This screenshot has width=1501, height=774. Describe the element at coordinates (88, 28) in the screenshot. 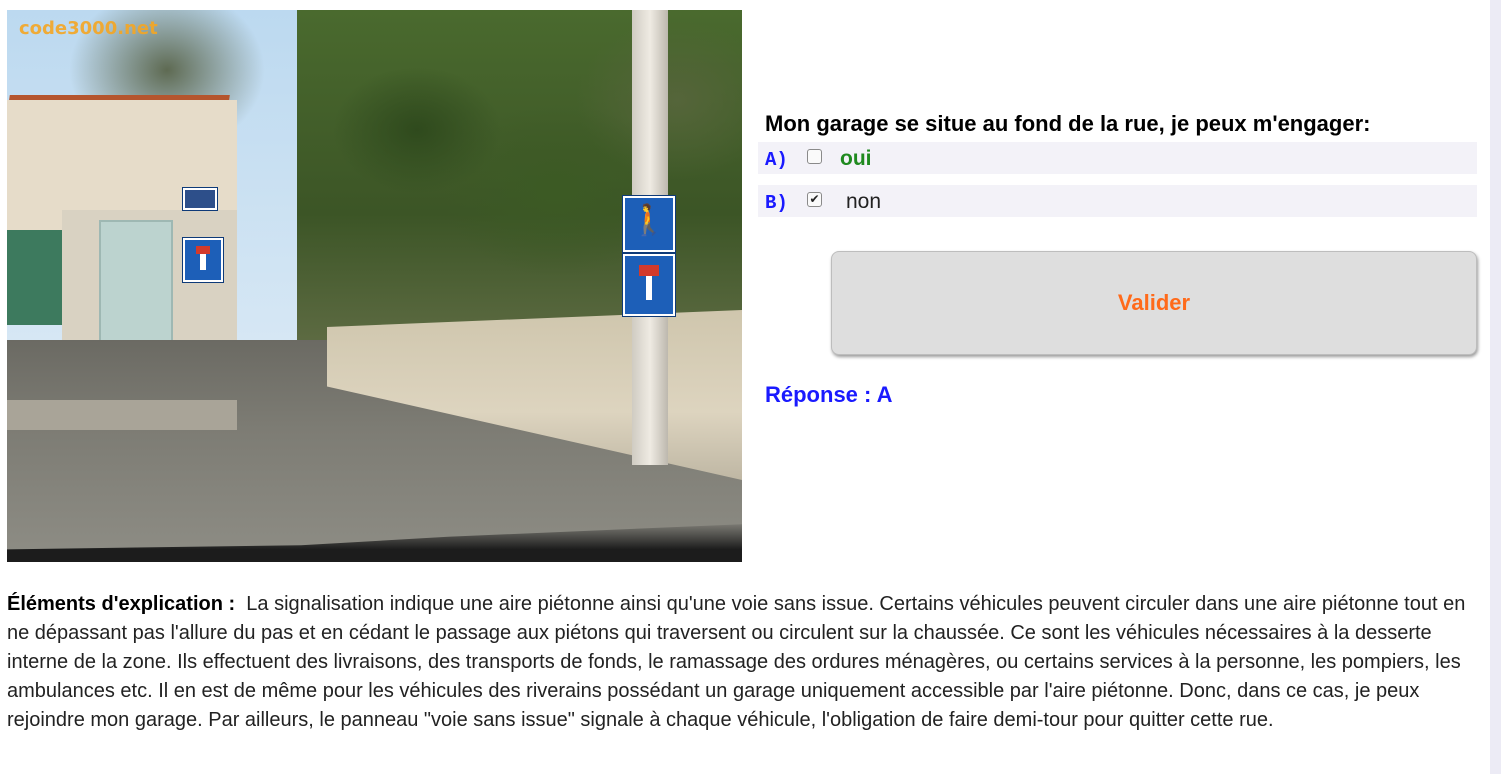

I see `watermark-logo: code3000.net` at that location.